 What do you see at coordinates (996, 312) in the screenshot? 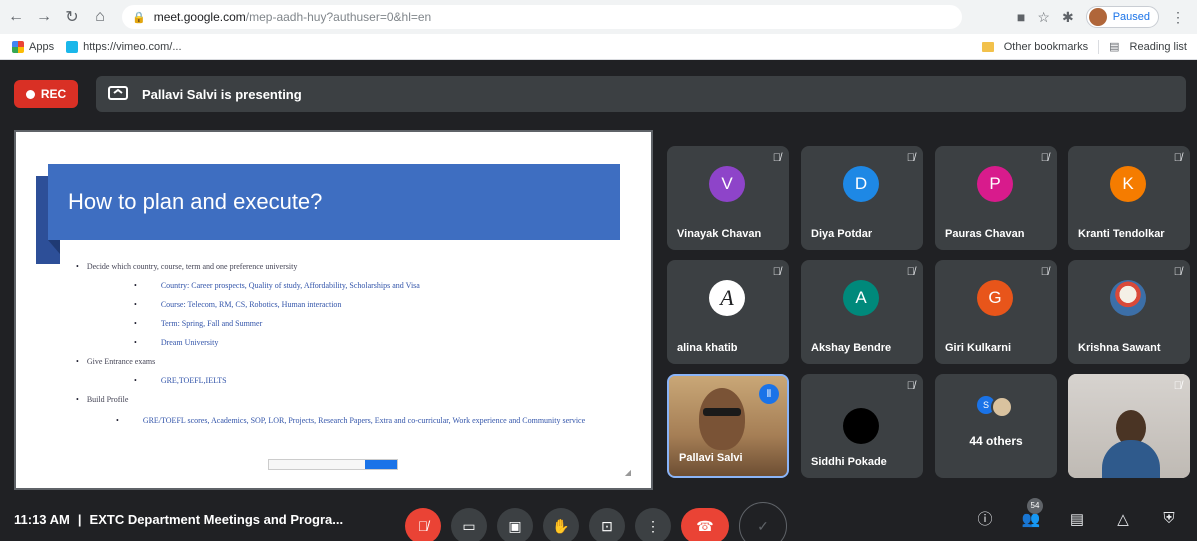
I see `participant-tile: 🎙̸ G Giri Kulkarni` at bounding box center [996, 312].